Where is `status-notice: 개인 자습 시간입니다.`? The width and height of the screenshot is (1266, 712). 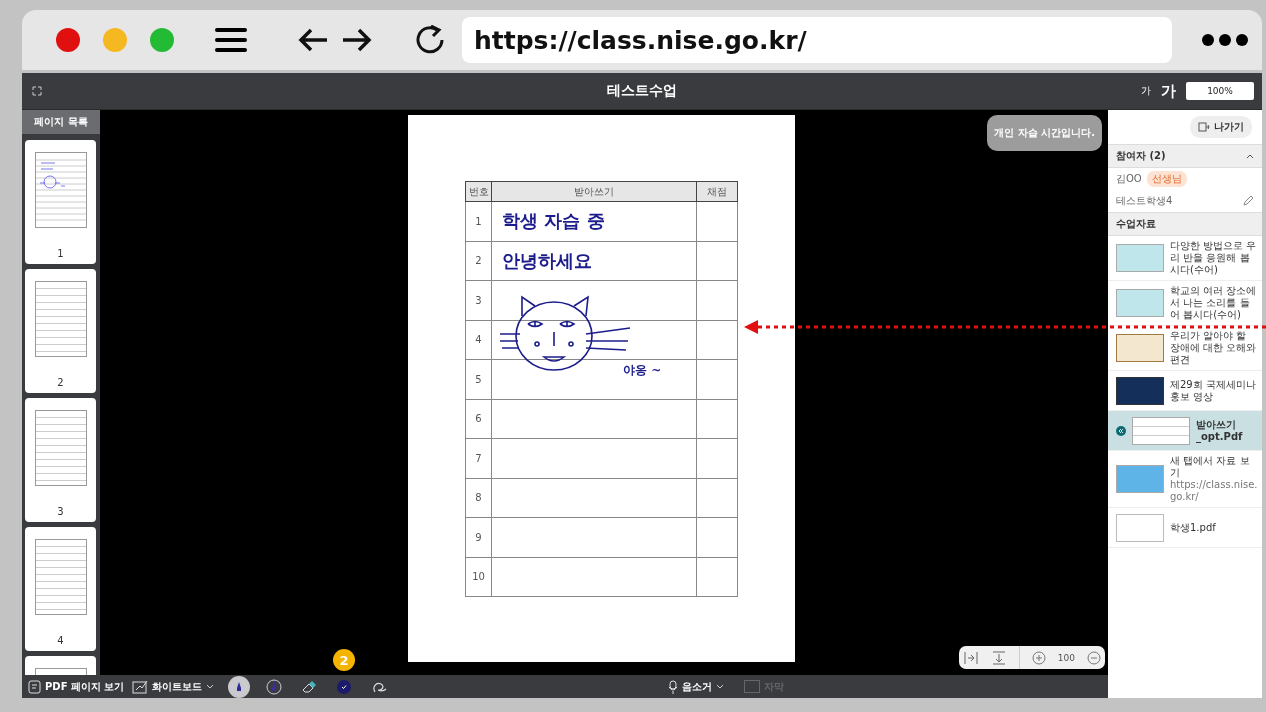
status-notice: 개인 자습 시간입니다. is located at coordinates (1044, 133).